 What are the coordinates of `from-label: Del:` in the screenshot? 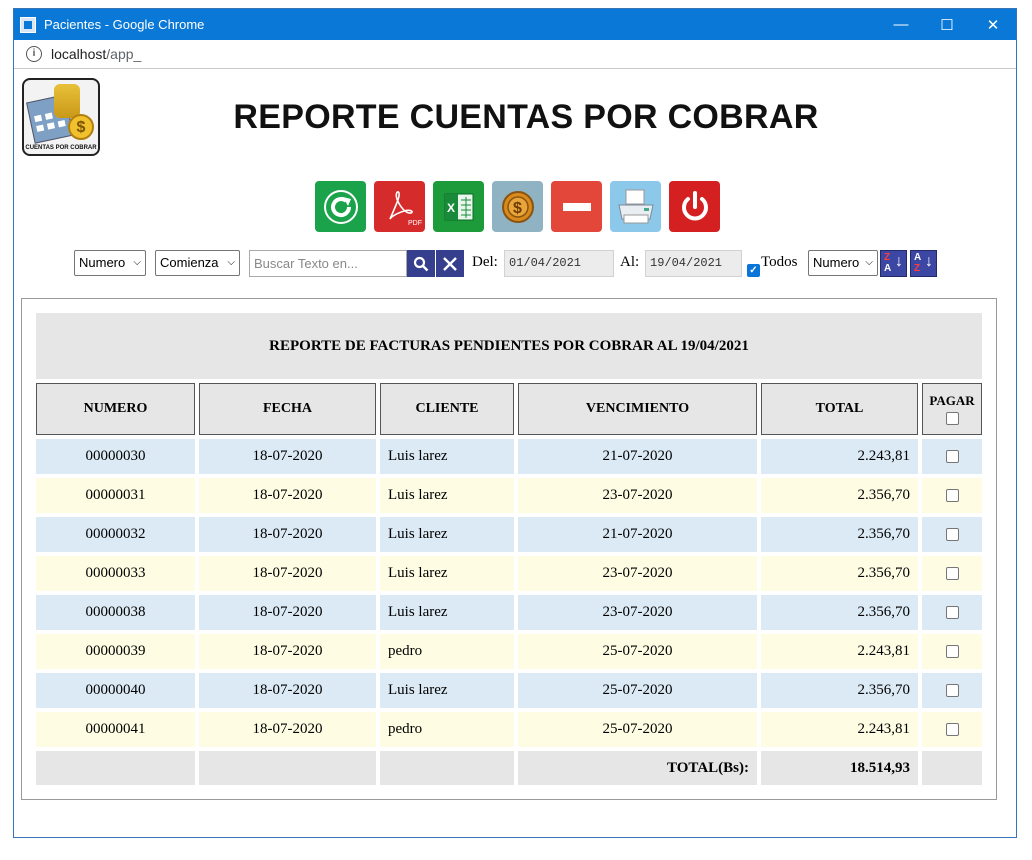 It's located at (485, 262).